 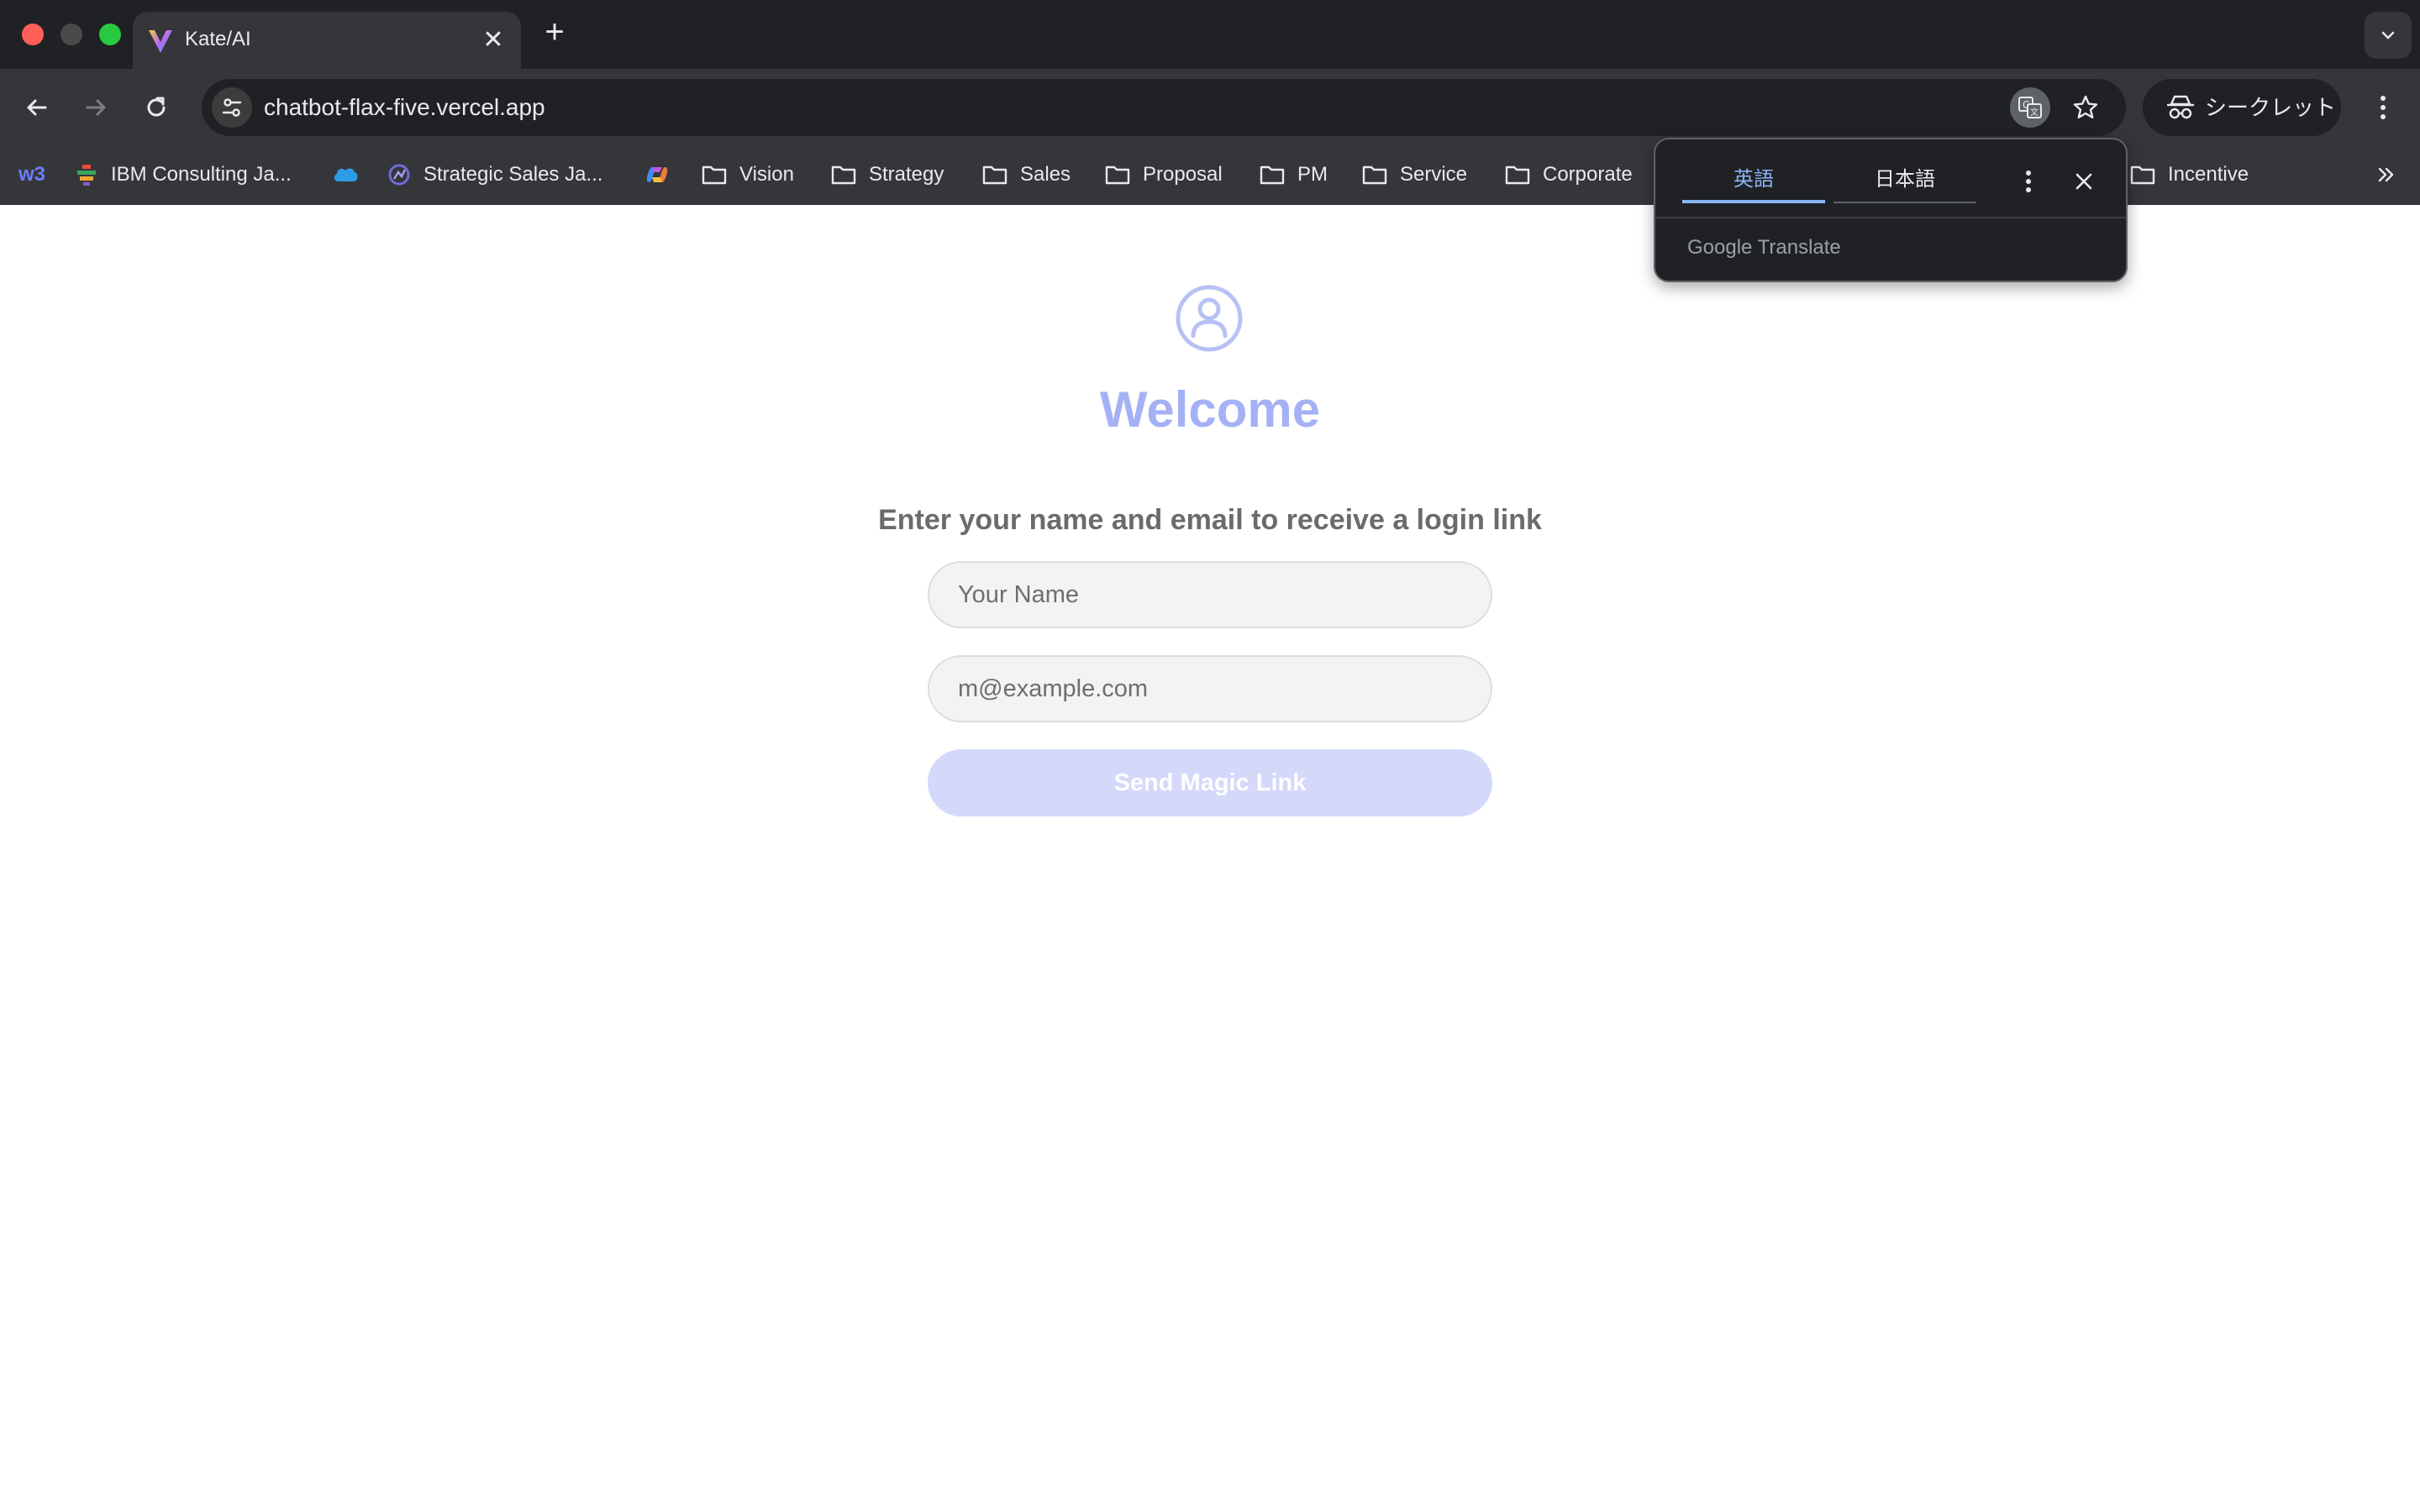 I want to click on maximize-window-button, so click(x=110, y=34).